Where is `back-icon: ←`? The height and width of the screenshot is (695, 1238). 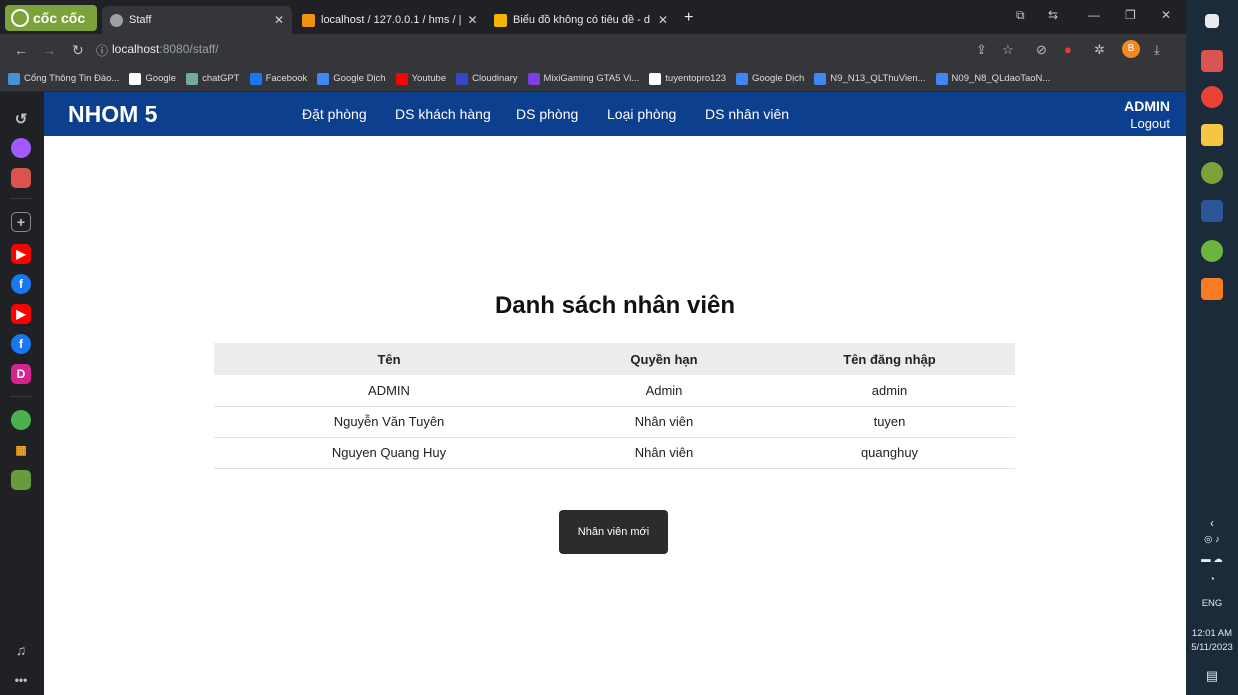 back-icon: ← is located at coordinates (21, 50).